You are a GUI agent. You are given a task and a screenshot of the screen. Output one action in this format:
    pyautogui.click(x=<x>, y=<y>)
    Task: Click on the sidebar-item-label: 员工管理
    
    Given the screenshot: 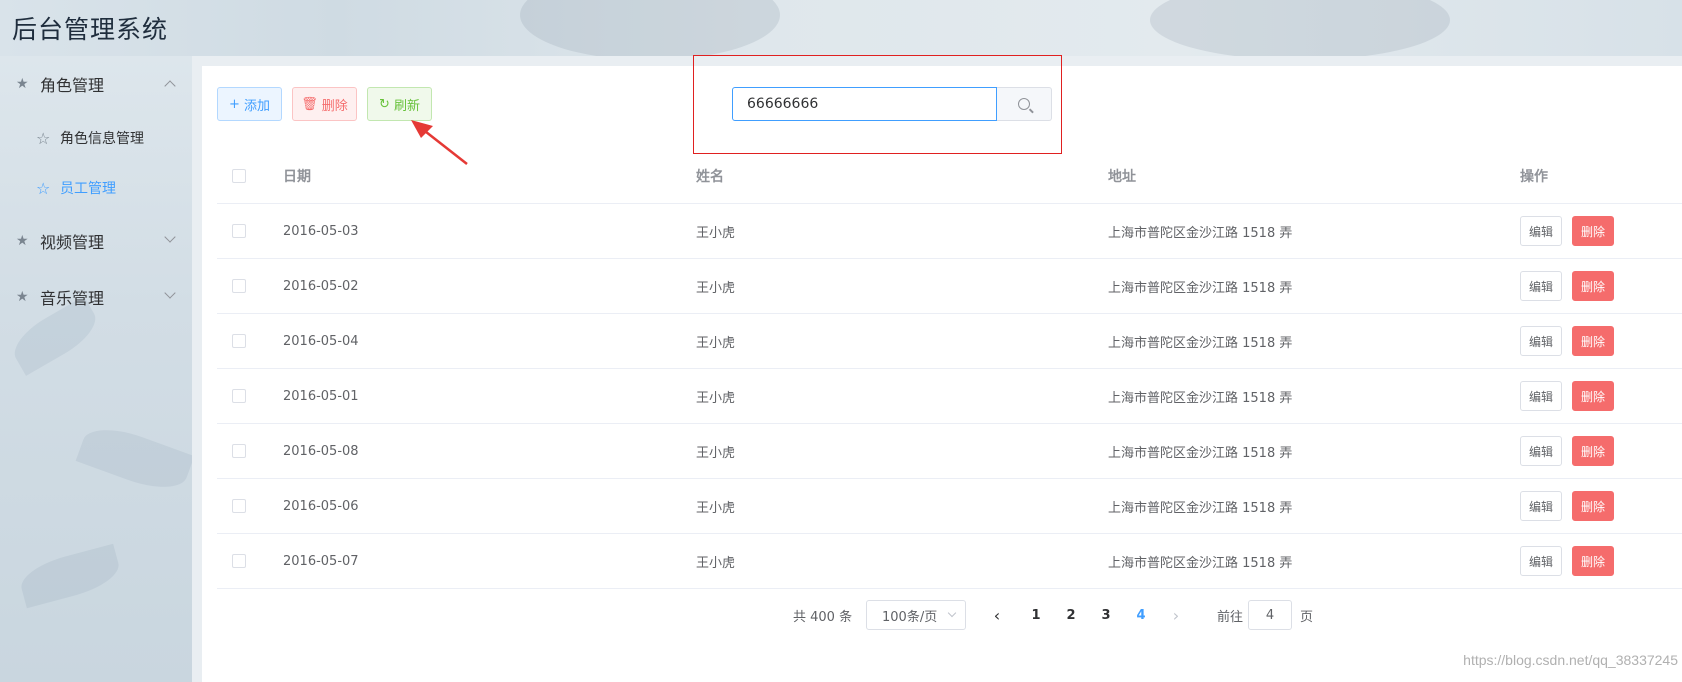 What is the action you would take?
    pyautogui.click(x=88, y=189)
    